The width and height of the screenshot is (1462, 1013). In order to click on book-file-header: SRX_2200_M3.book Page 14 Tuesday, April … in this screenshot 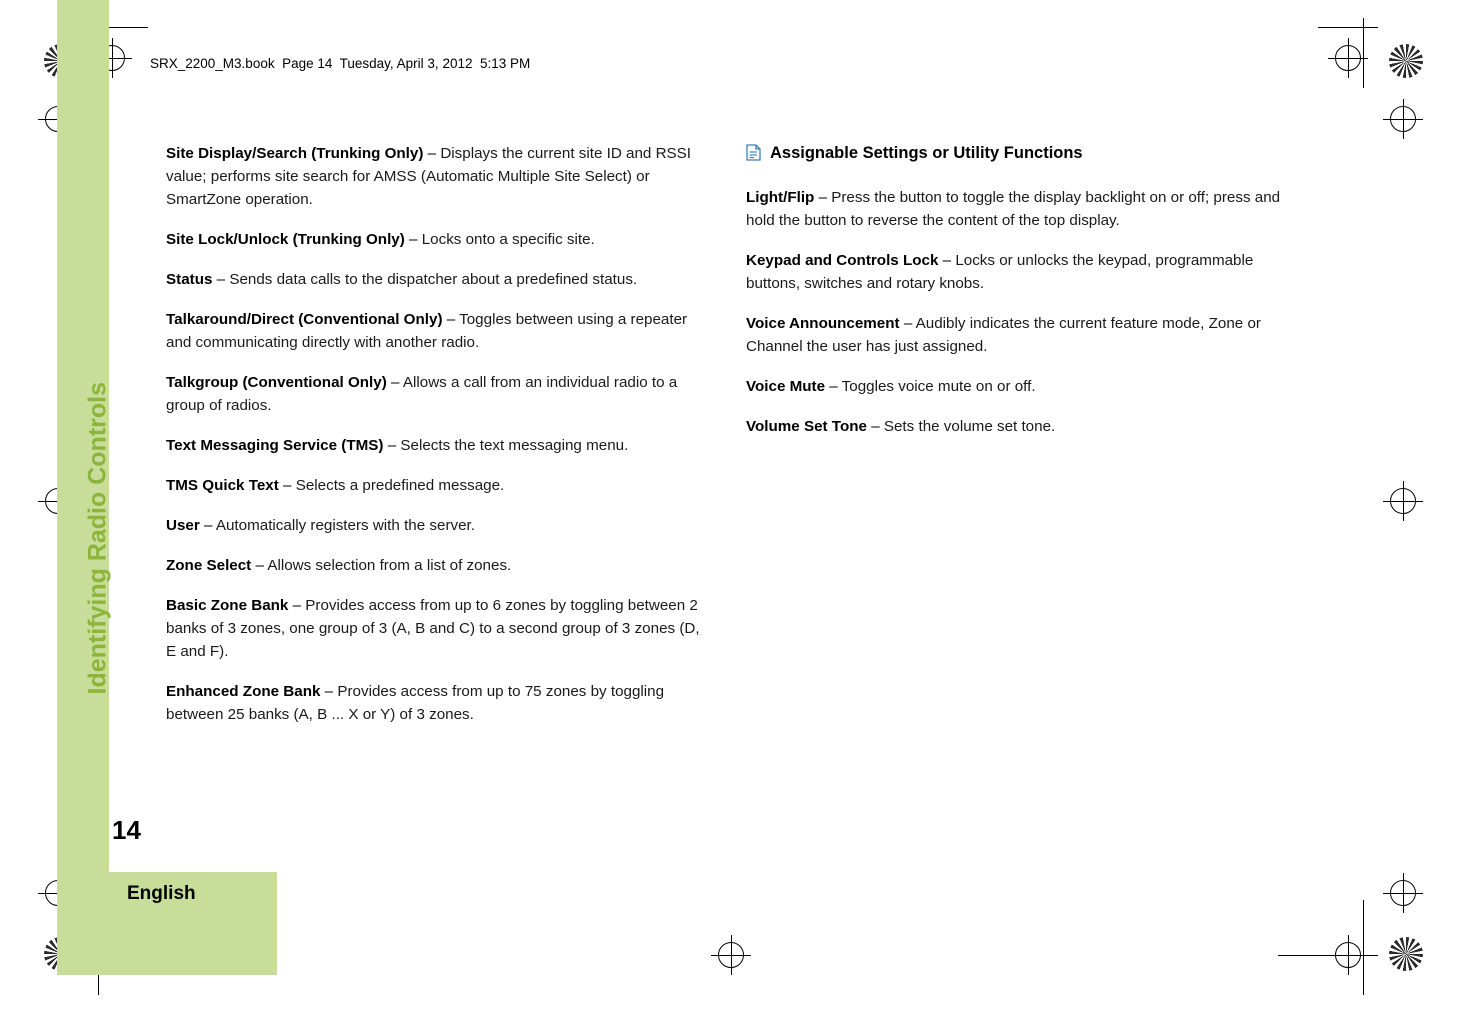, I will do `click(340, 63)`.